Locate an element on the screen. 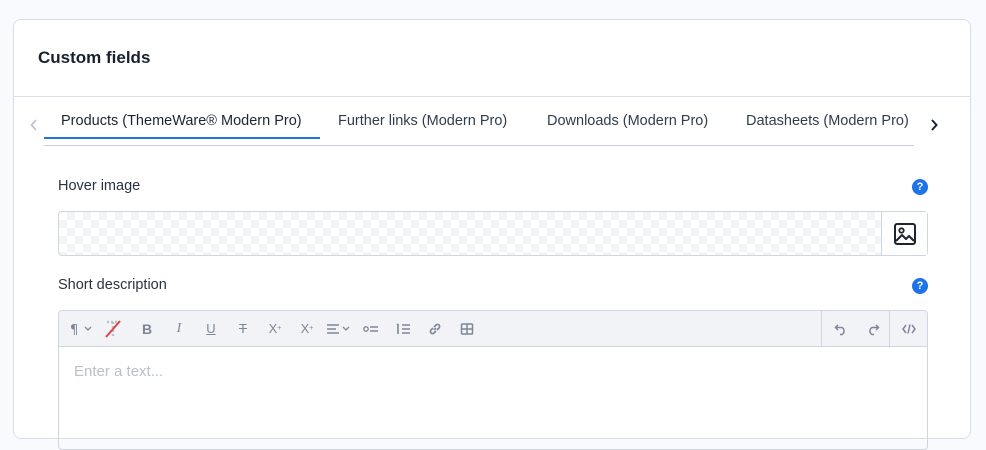 Image resolution: width=986 pixels, height=450 pixels. ordered-list-icon is located at coordinates (403, 328).